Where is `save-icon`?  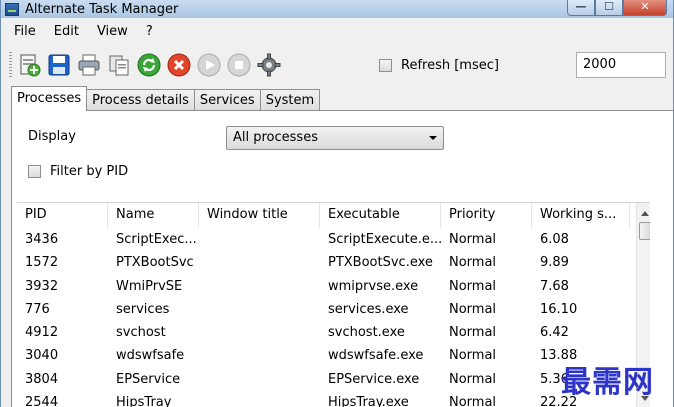
save-icon is located at coordinates (59, 65).